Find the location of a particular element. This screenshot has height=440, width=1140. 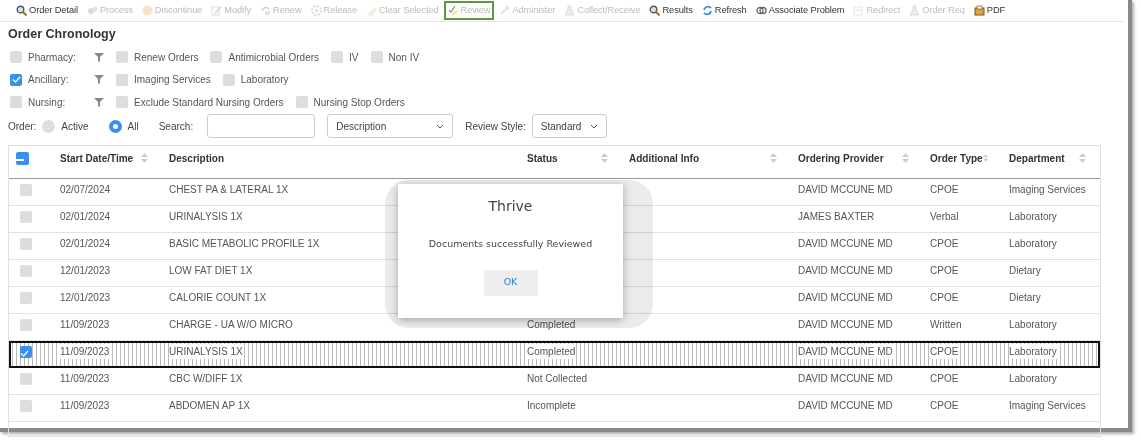

table-row: 11/09/2023 CBC W/DIFF 1X Not Collected DAVID MCCUNE MD CPOE Laboratory is located at coordinates (554, 382).